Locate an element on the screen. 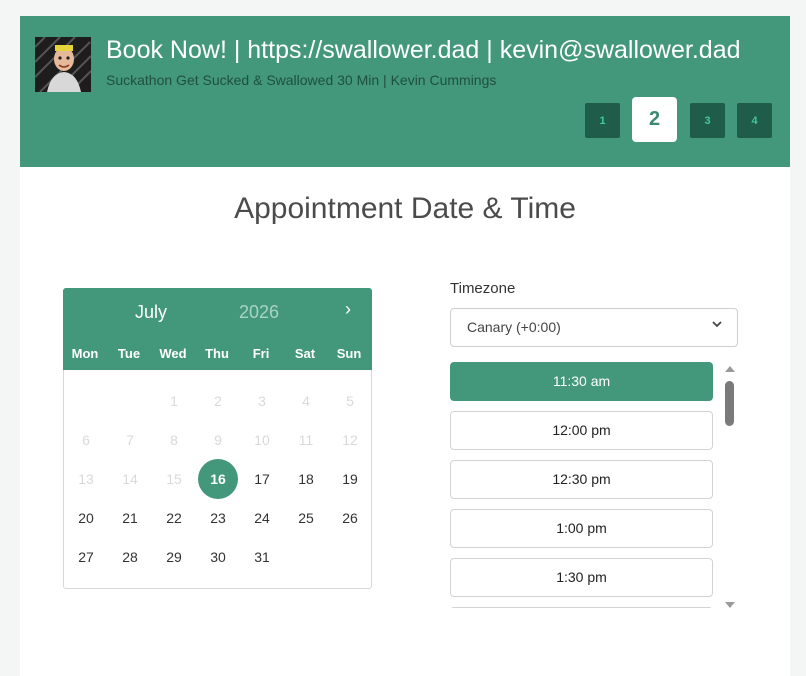 This screenshot has height=676, width=806. time-slot-button: 12:30 pm is located at coordinates (581, 479).